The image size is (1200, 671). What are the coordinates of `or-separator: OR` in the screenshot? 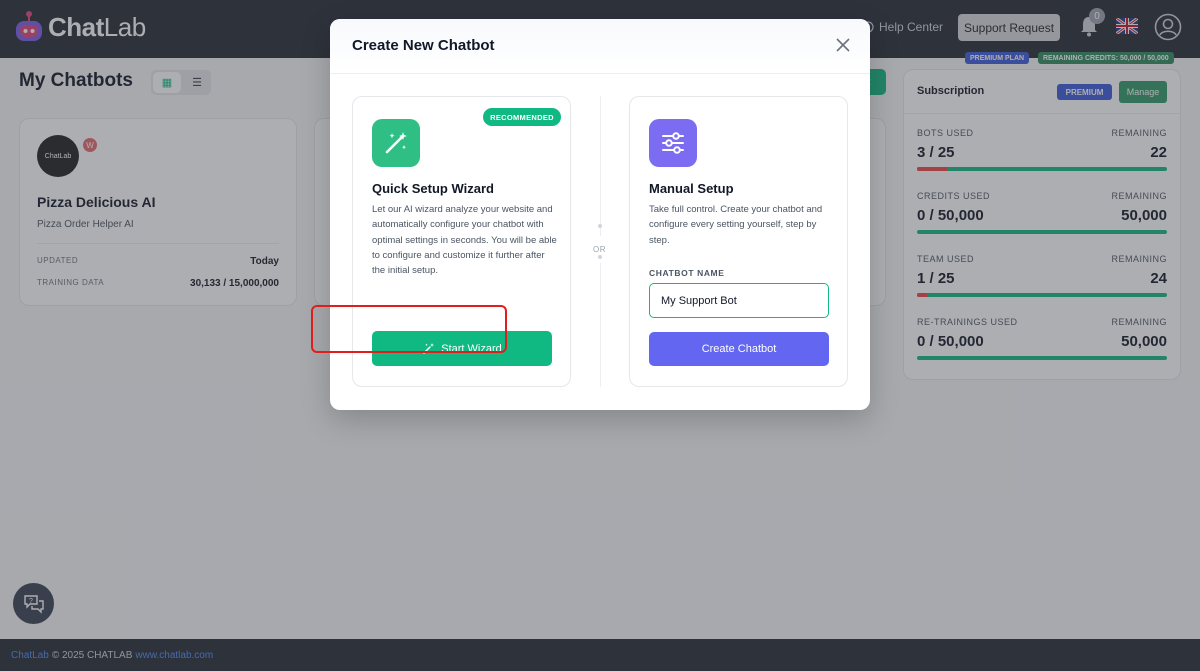 It's located at (599, 249).